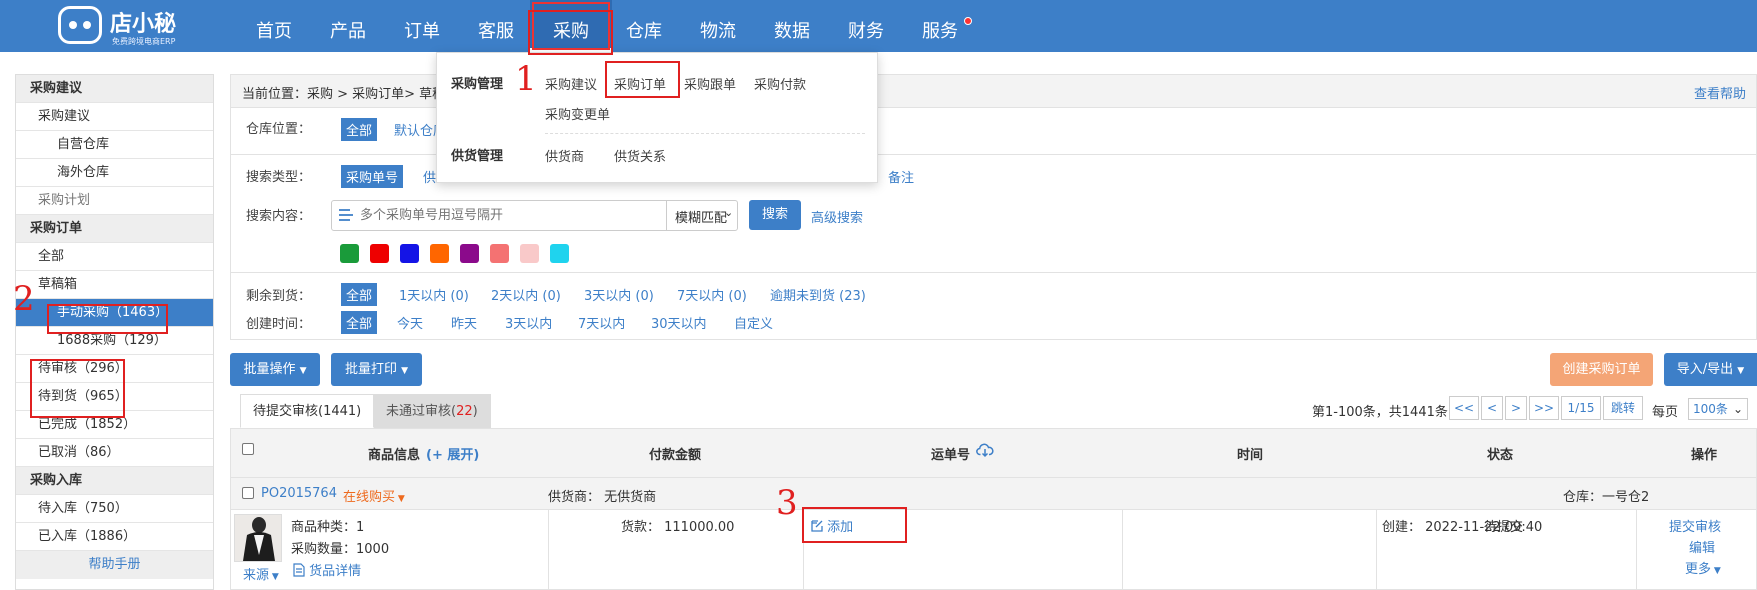  What do you see at coordinates (564, 155) in the screenshot?
I see `menu-item-supplier: 供货商` at bounding box center [564, 155].